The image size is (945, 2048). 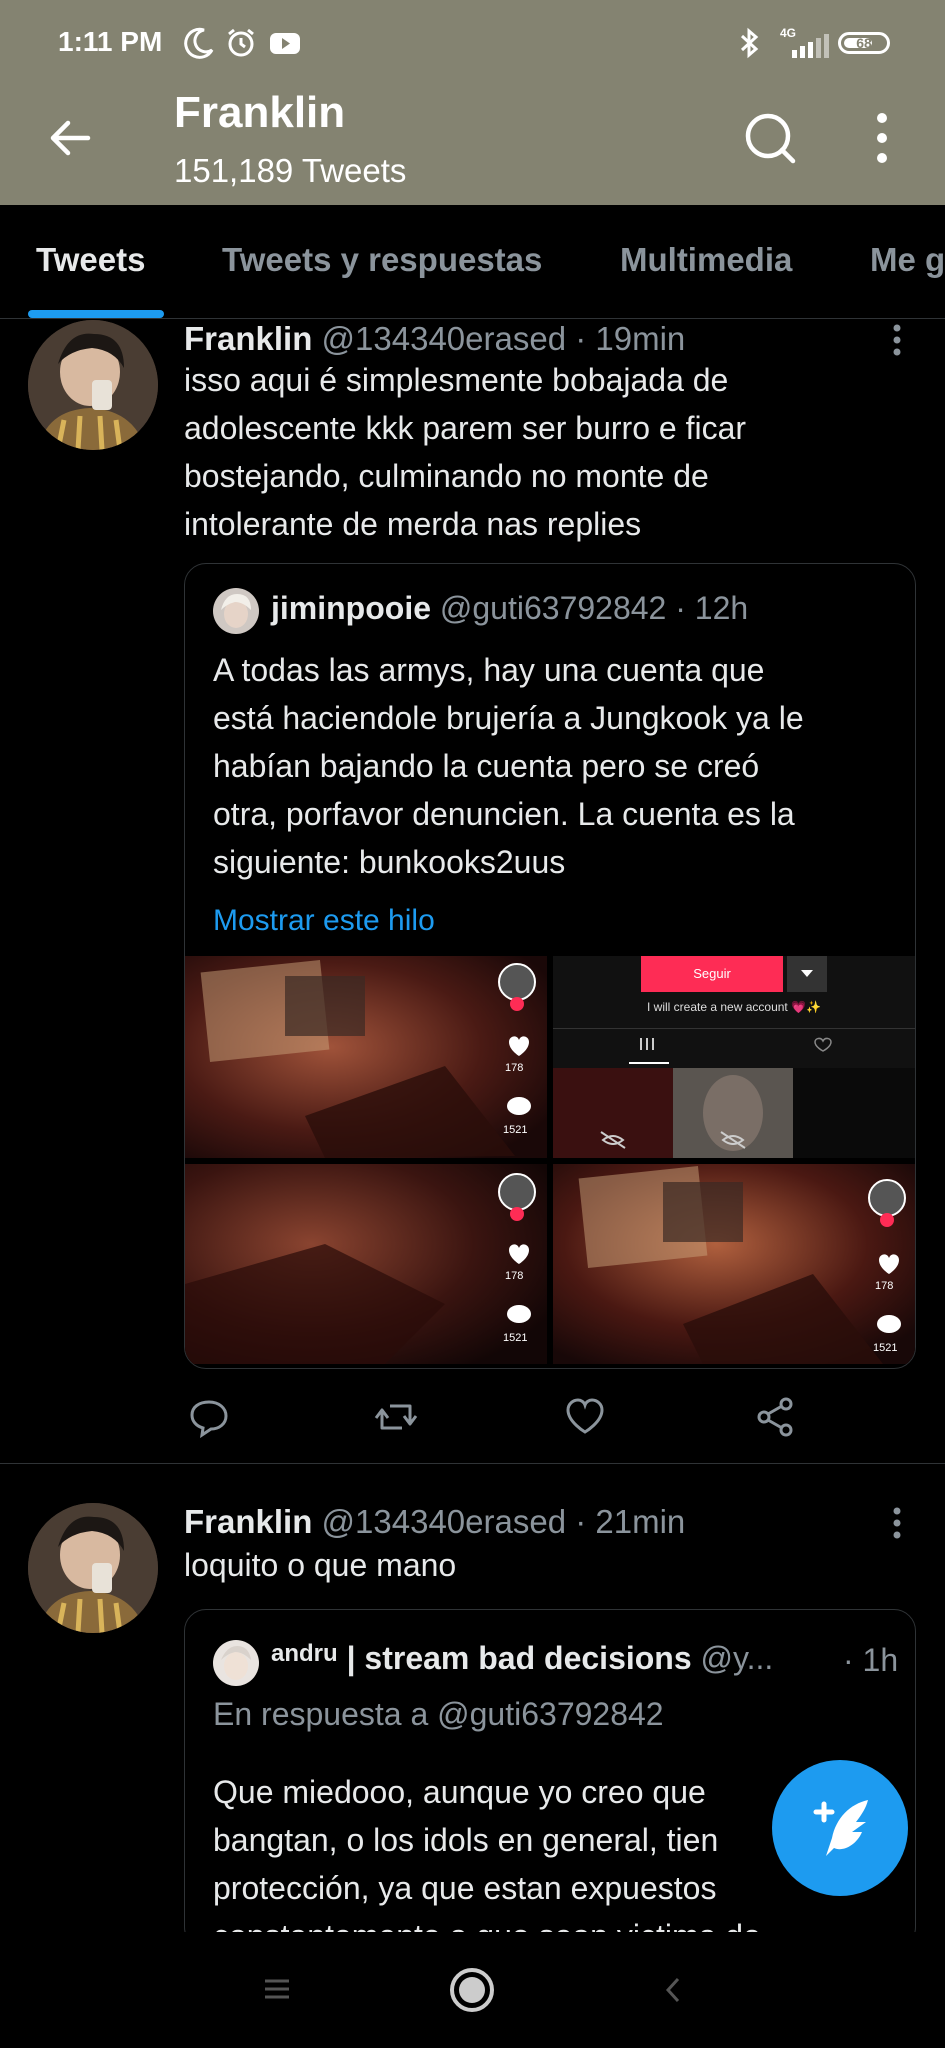 I want to click on tab-likes: Me g, so click(x=907, y=260).